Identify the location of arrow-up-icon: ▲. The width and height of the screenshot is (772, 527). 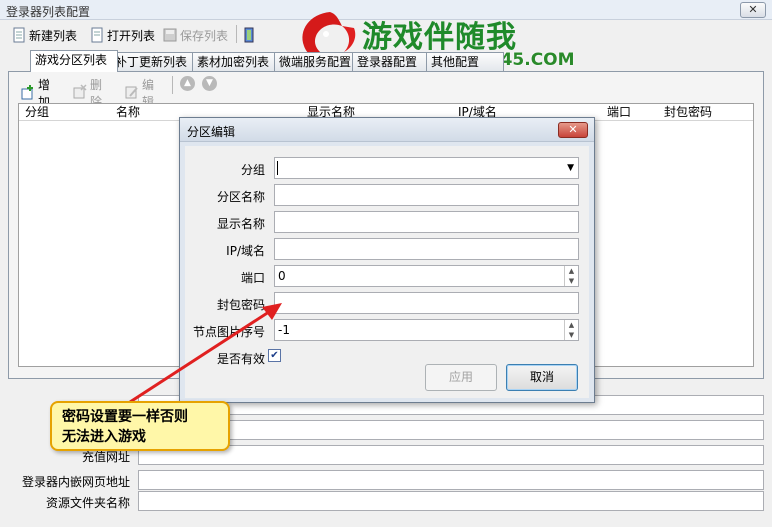
(187, 83).